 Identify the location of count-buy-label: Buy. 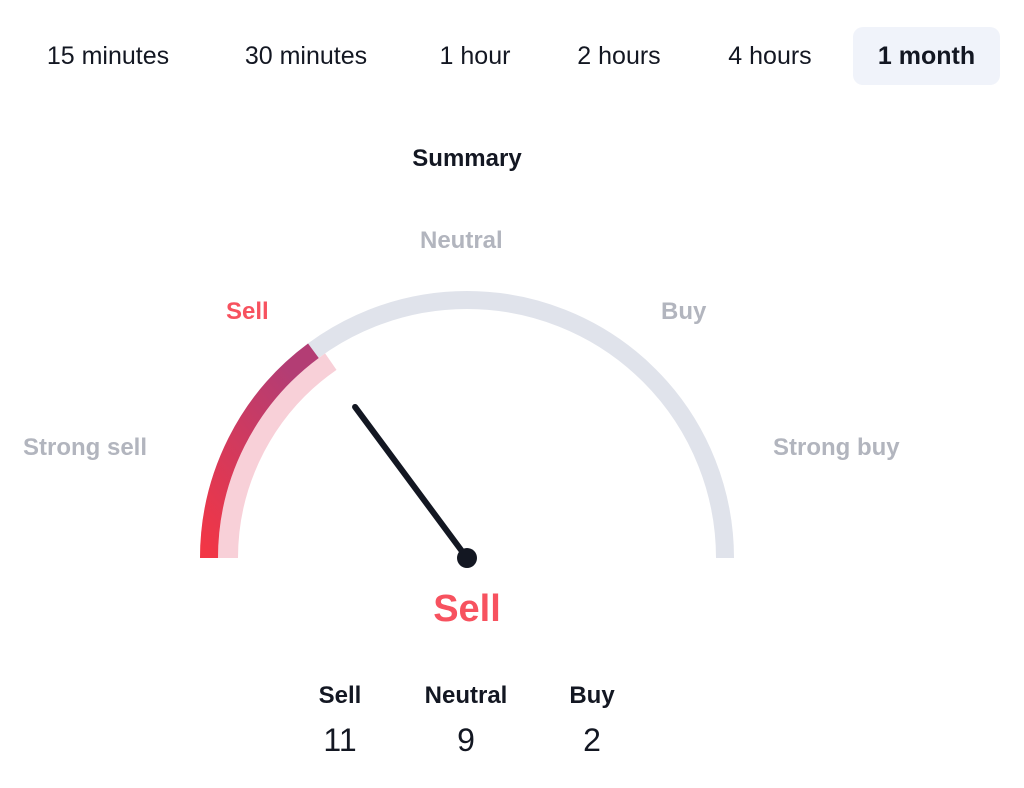
(592, 695).